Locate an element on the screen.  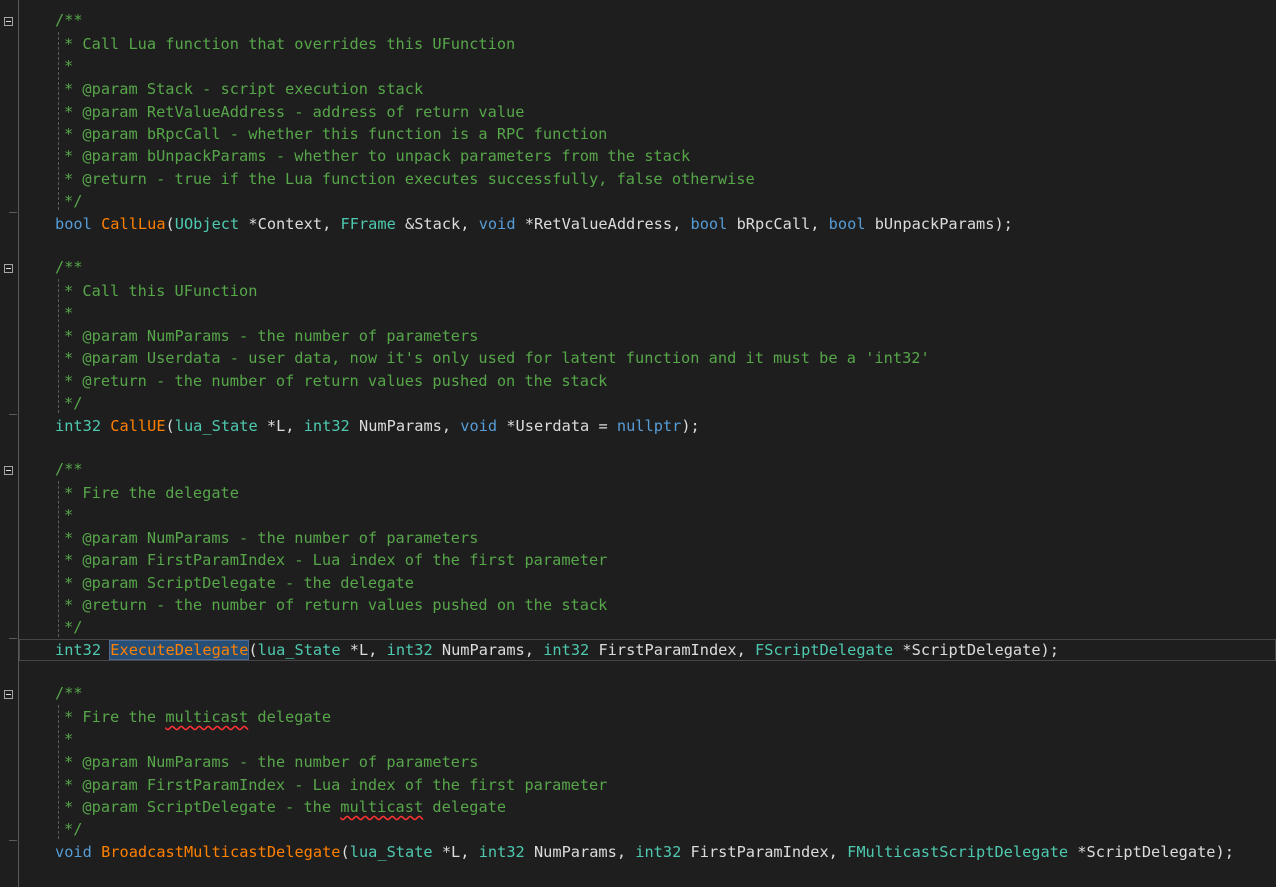
type-token: FFrame is located at coordinates (368, 224).